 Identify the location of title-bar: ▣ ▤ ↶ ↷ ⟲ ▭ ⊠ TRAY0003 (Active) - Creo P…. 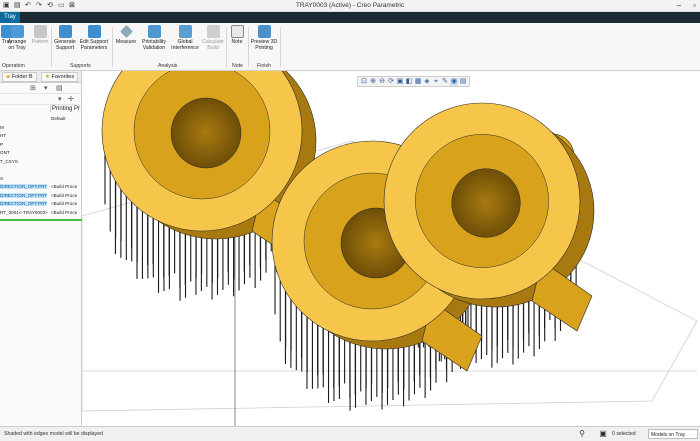
(350, 6).